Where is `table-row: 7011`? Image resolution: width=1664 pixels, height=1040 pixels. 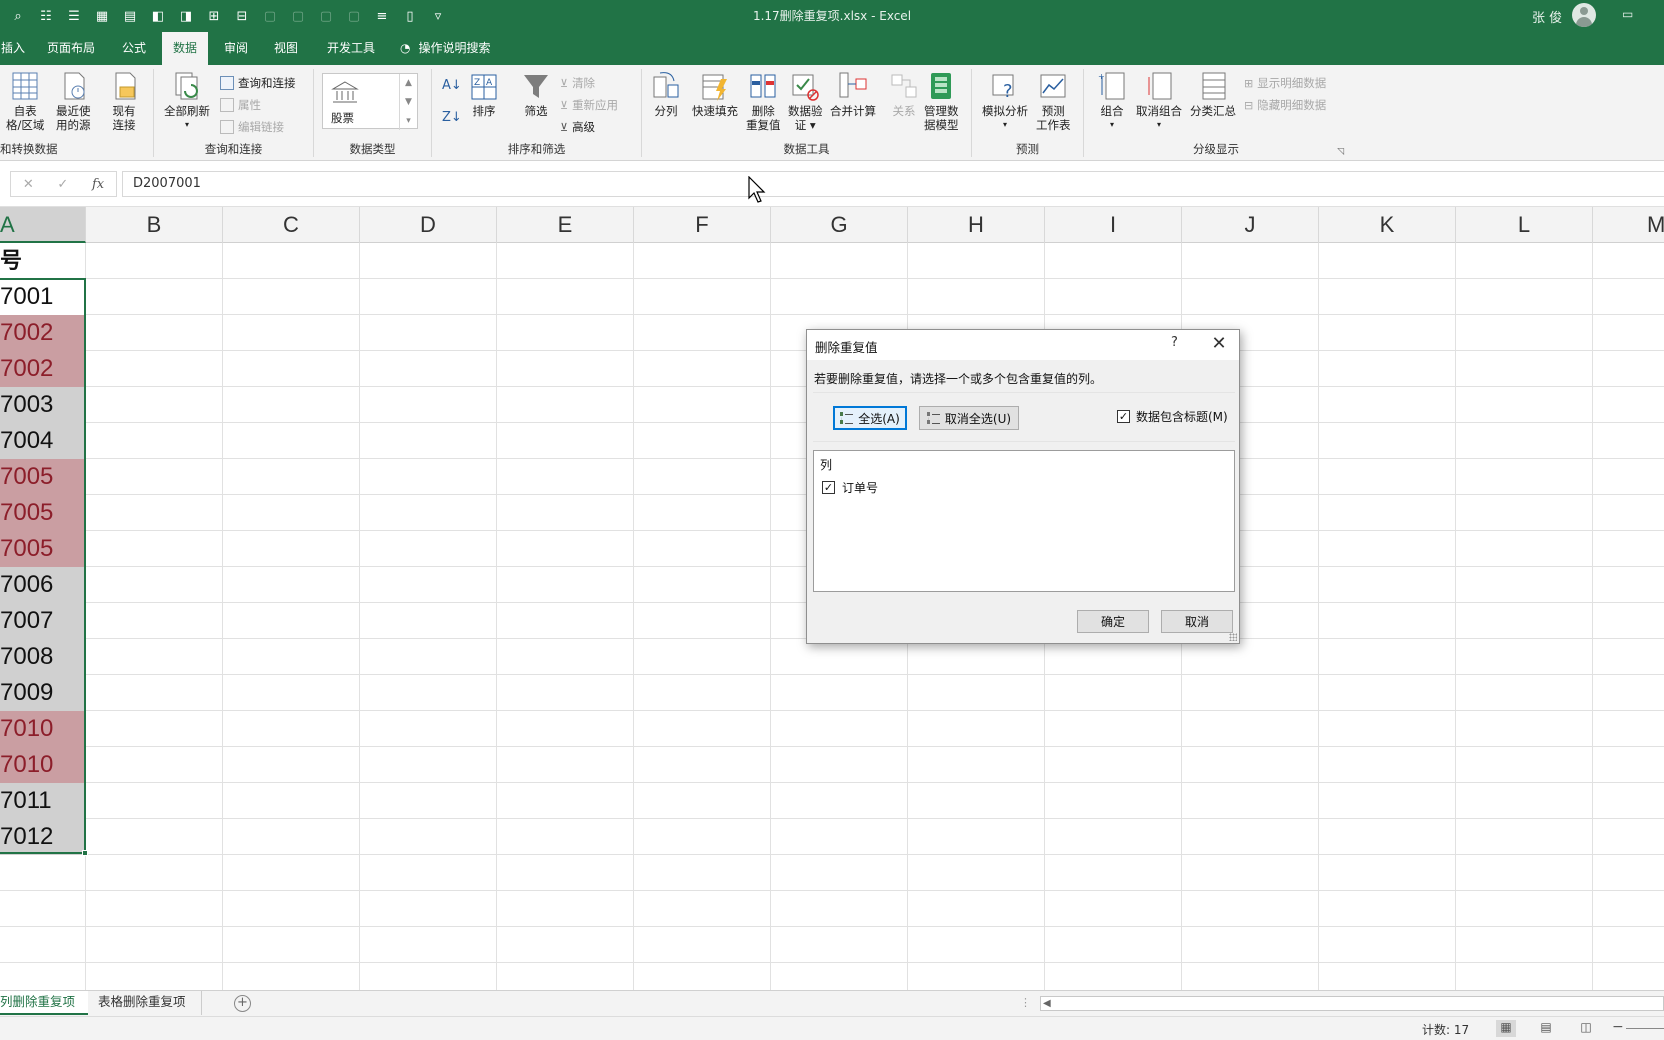
table-row: 7011 is located at coordinates (43, 801).